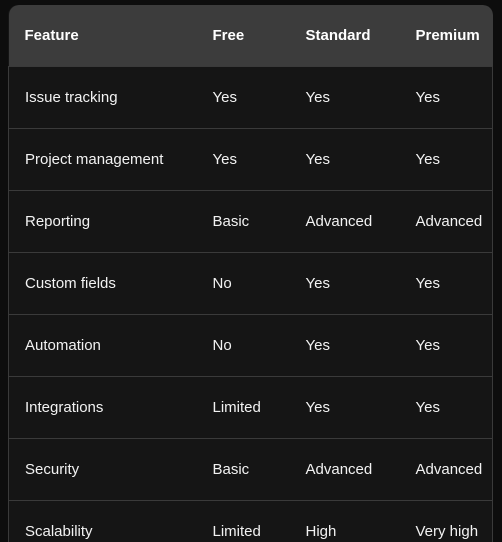 This screenshot has width=502, height=542. I want to click on cell-feature: Custom fields, so click(102, 283).